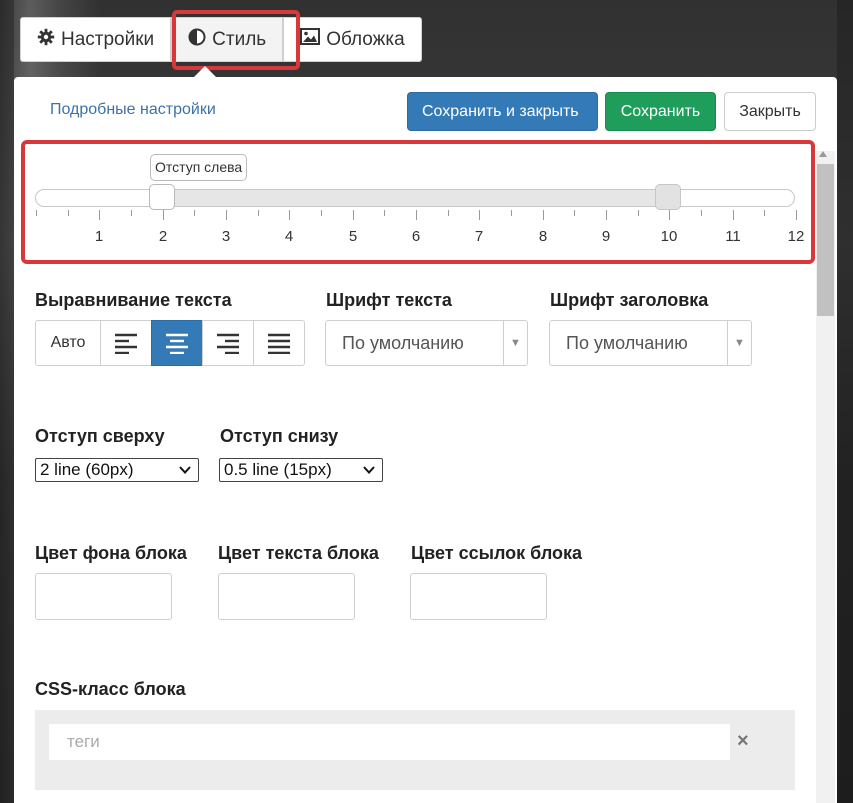  Describe the element at coordinates (108, 39) in the screenshot. I see `tab-settings-label: Настройки` at that location.